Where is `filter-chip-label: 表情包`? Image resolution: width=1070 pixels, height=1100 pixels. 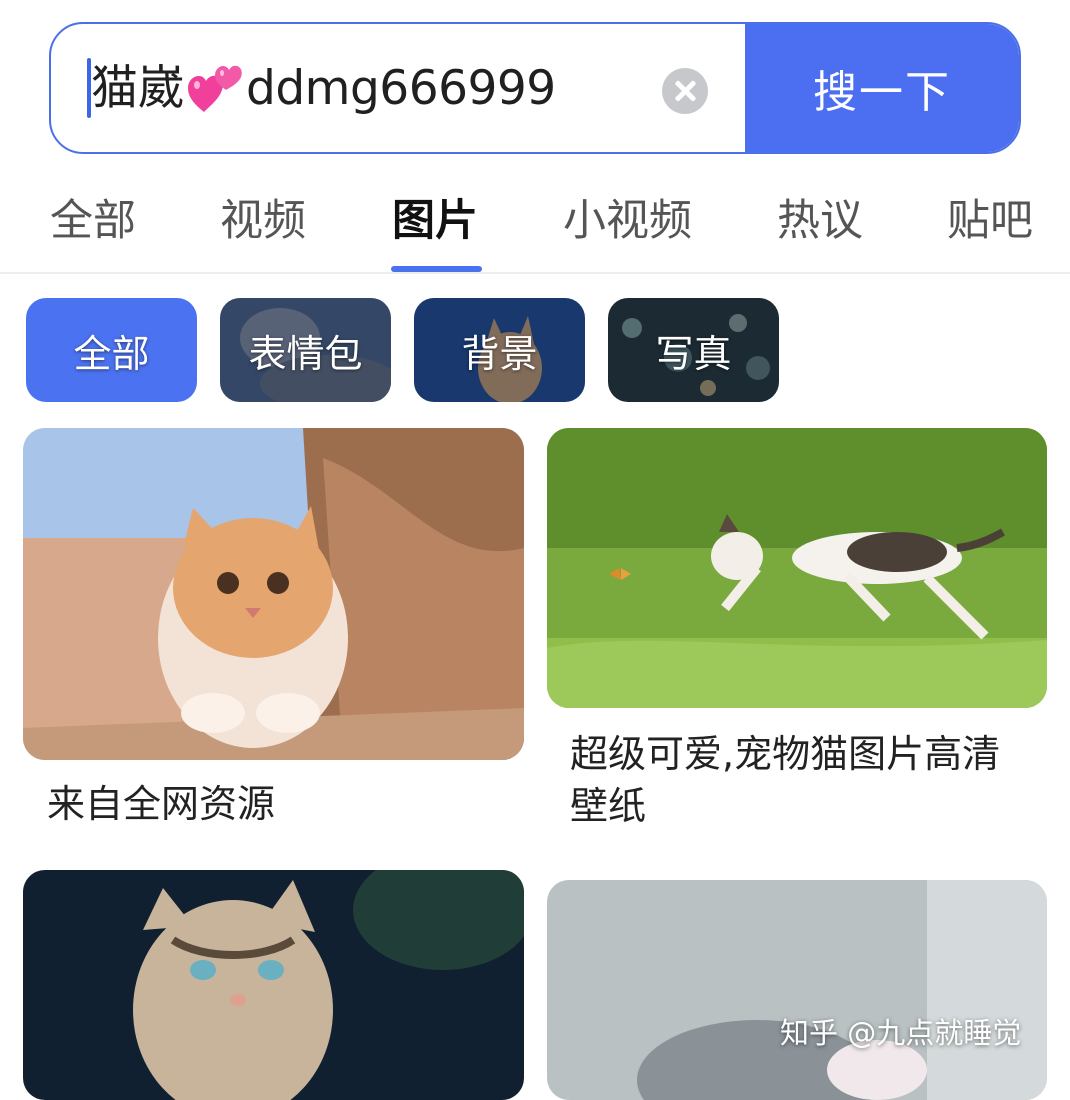
filter-chip-label: 表情包 is located at coordinates (305, 353).